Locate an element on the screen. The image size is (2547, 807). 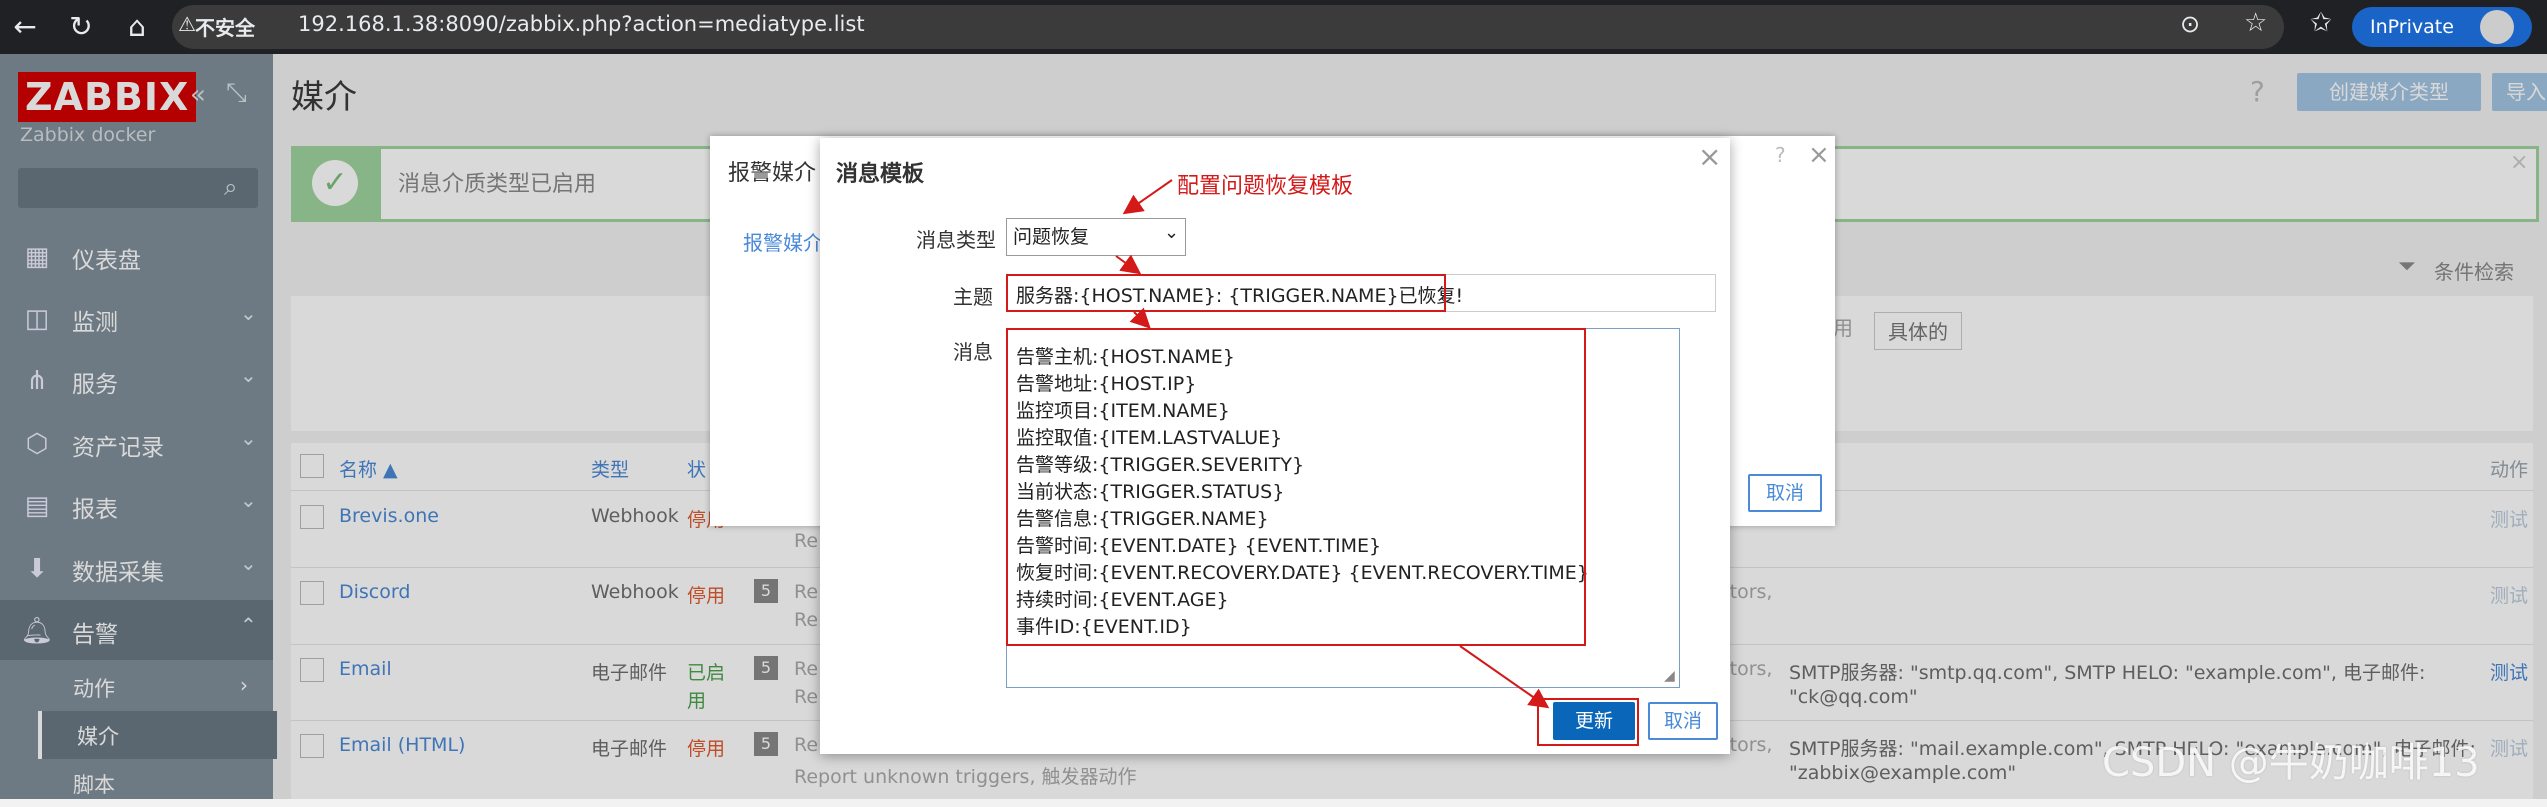
arrow-to-update is located at coordinates (1504, 677).